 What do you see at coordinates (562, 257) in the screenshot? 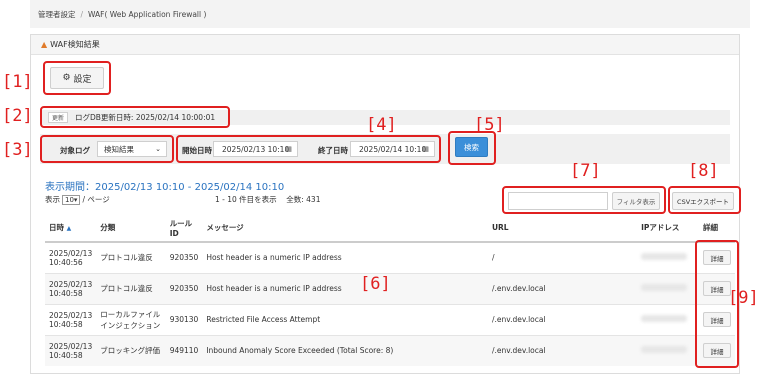
I see `cell-url: /` at bounding box center [562, 257].